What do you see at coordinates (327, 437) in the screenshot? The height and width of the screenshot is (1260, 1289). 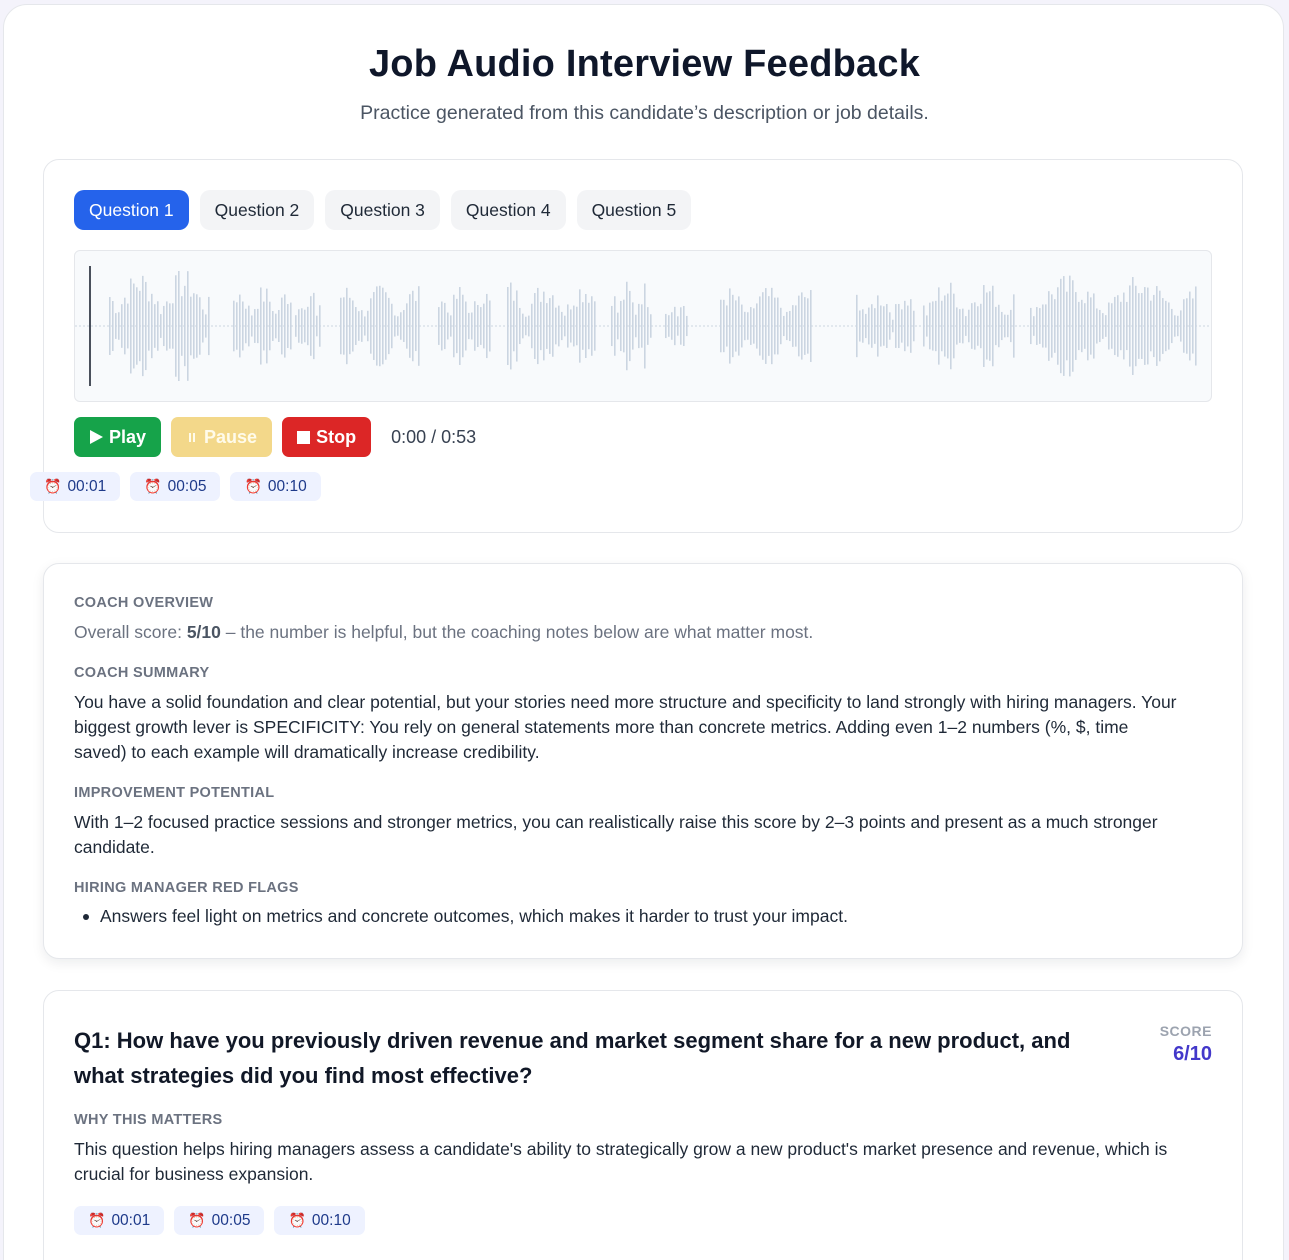 I see `stop-button: Stop` at bounding box center [327, 437].